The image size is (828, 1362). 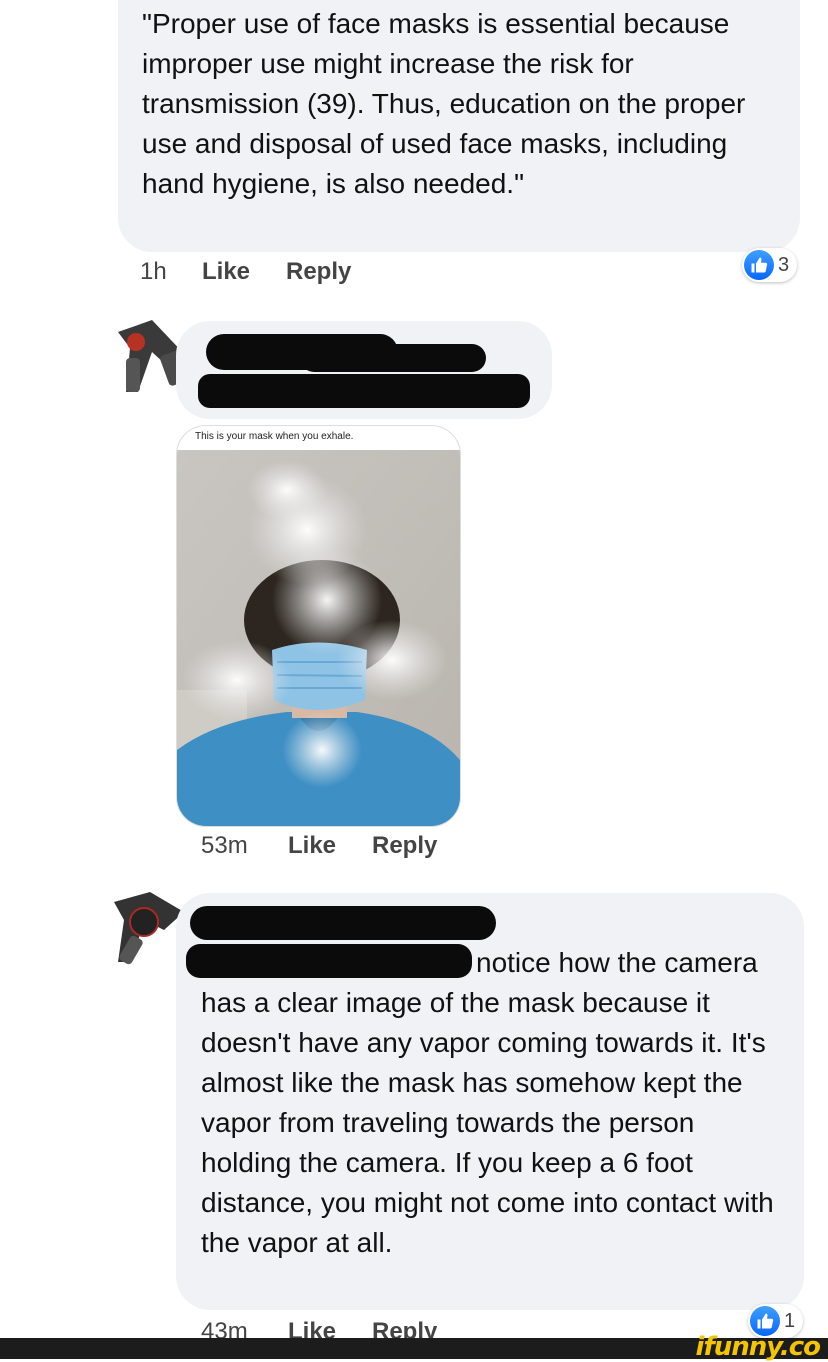 I want to click on reaction-badge-1: 3, so click(x=770, y=265).